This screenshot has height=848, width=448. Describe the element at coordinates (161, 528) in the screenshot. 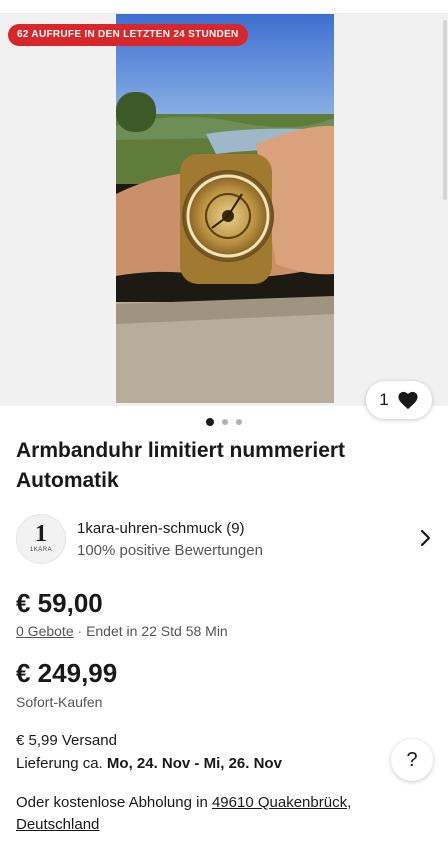

I see `seller-name: 1kara-uhren-schmuck (9)` at that location.